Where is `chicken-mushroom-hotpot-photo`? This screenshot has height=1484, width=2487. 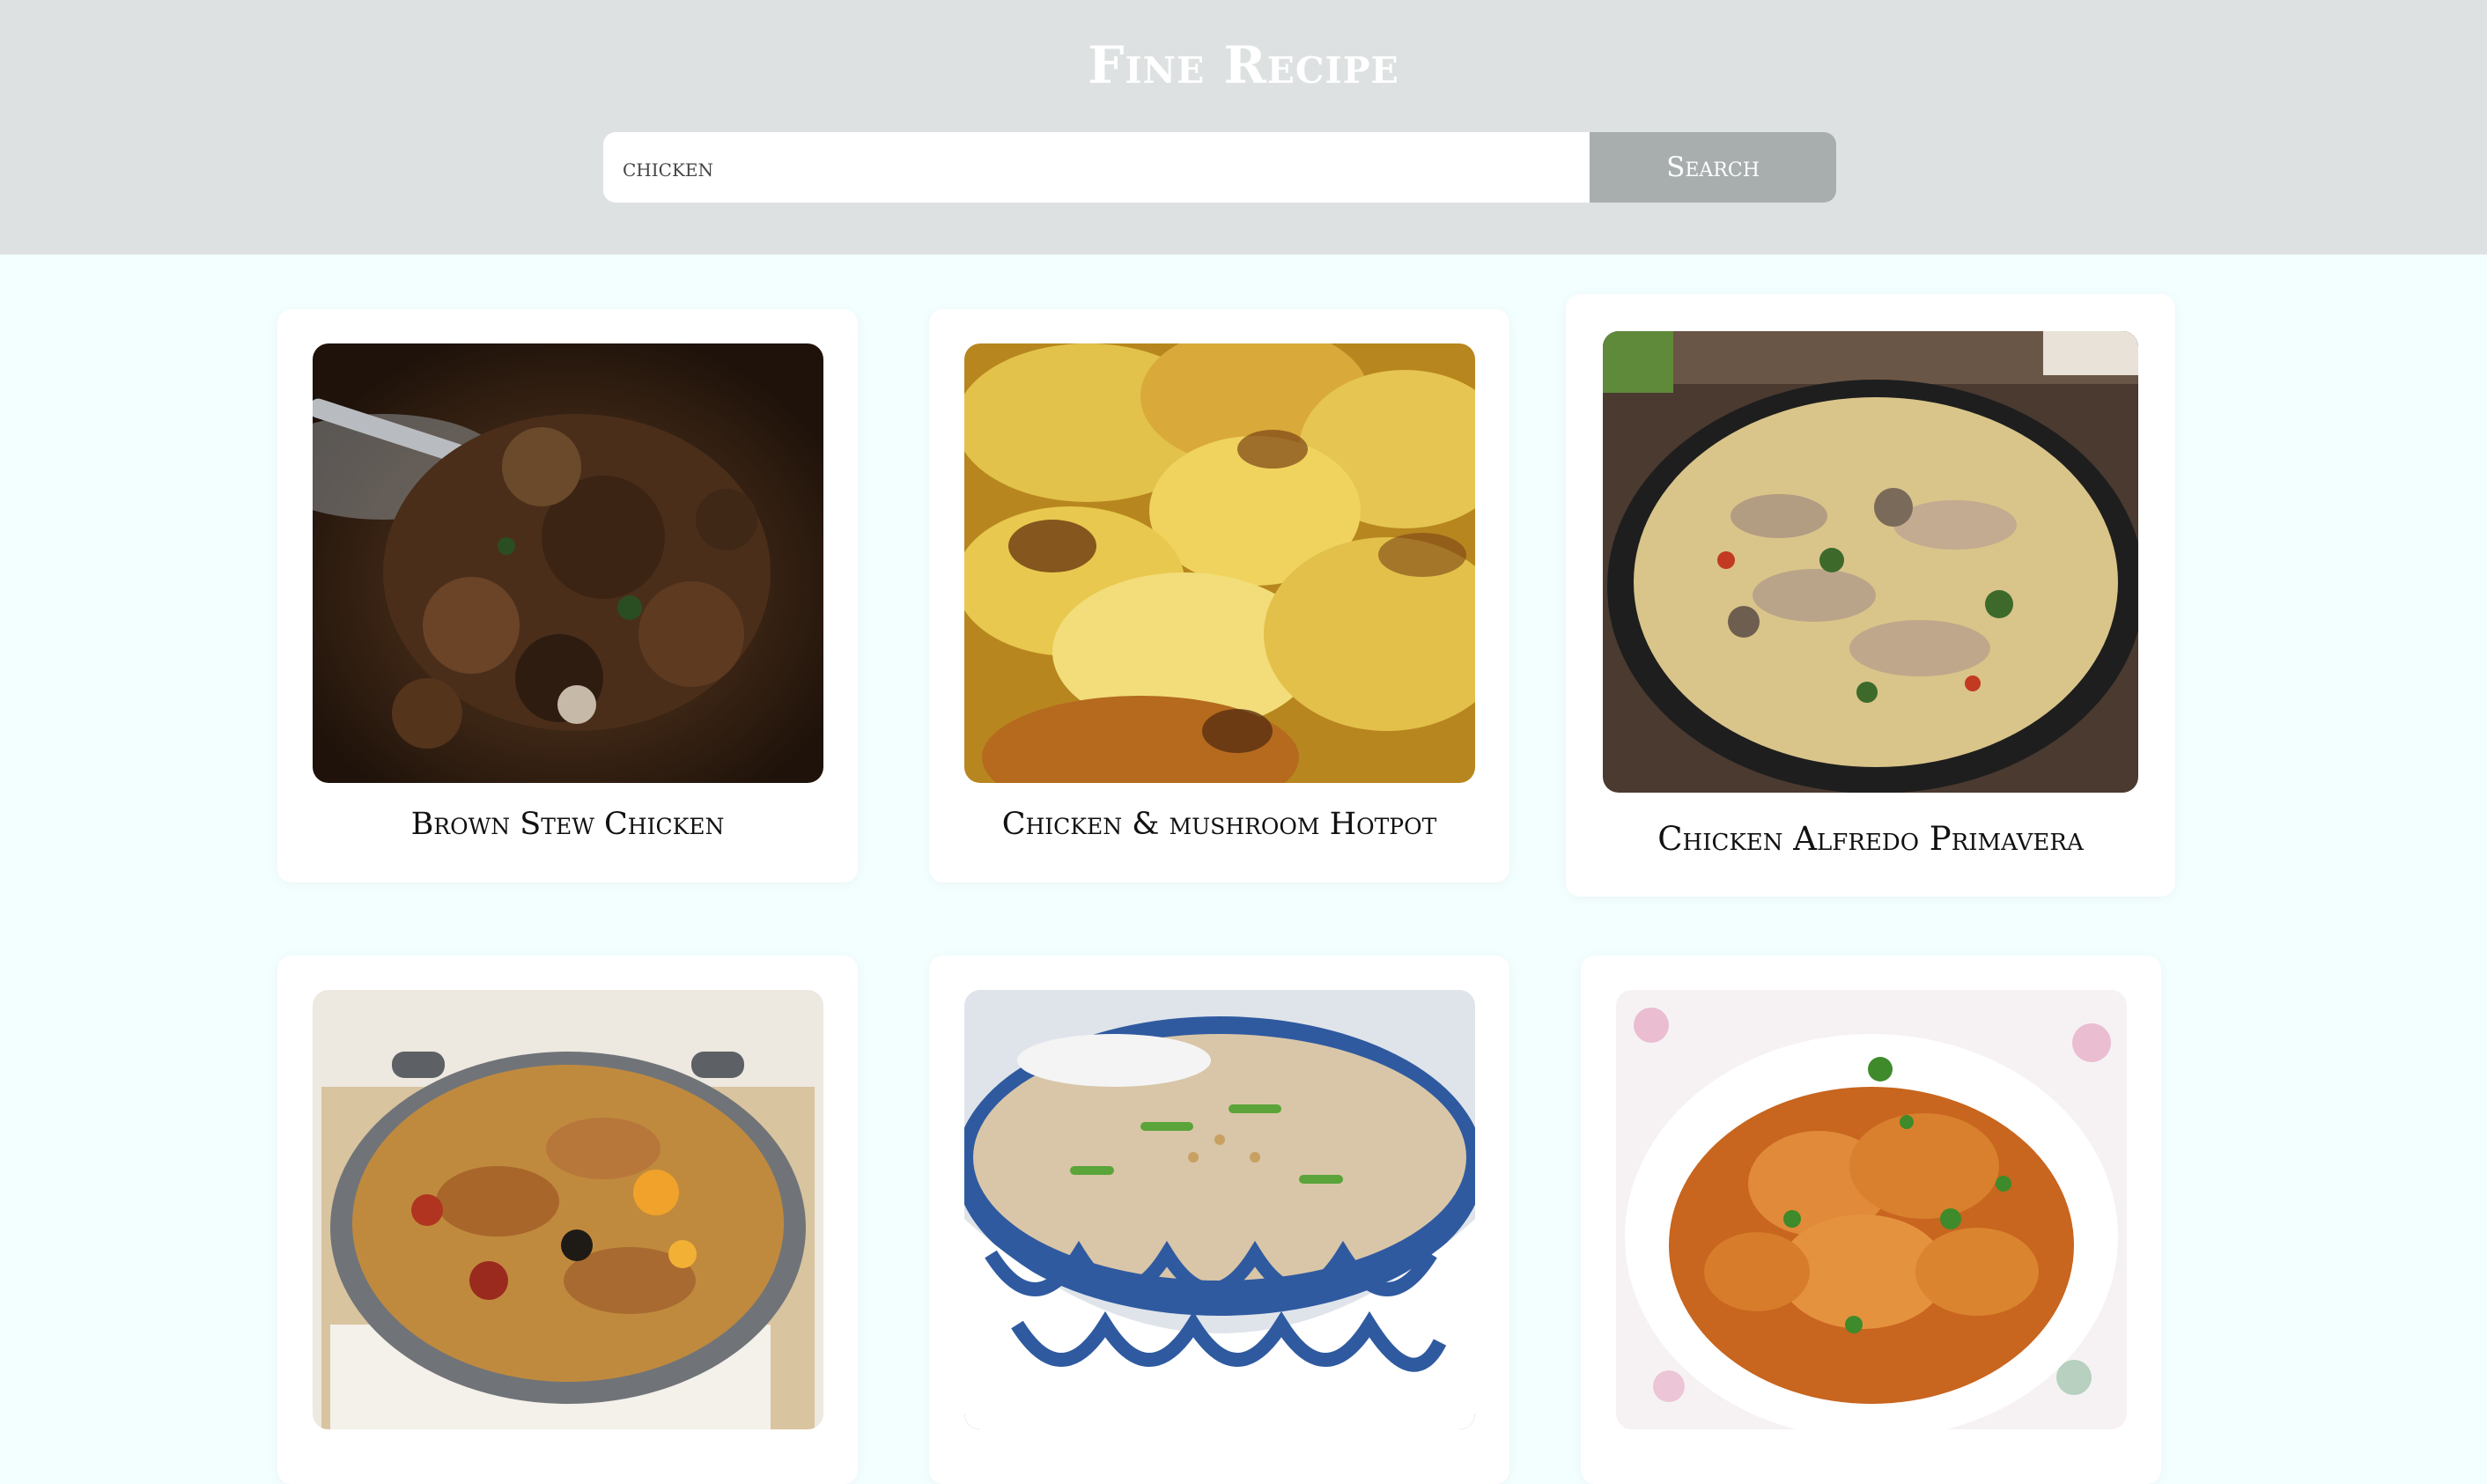 chicken-mushroom-hotpot-photo is located at coordinates (1219, 563).